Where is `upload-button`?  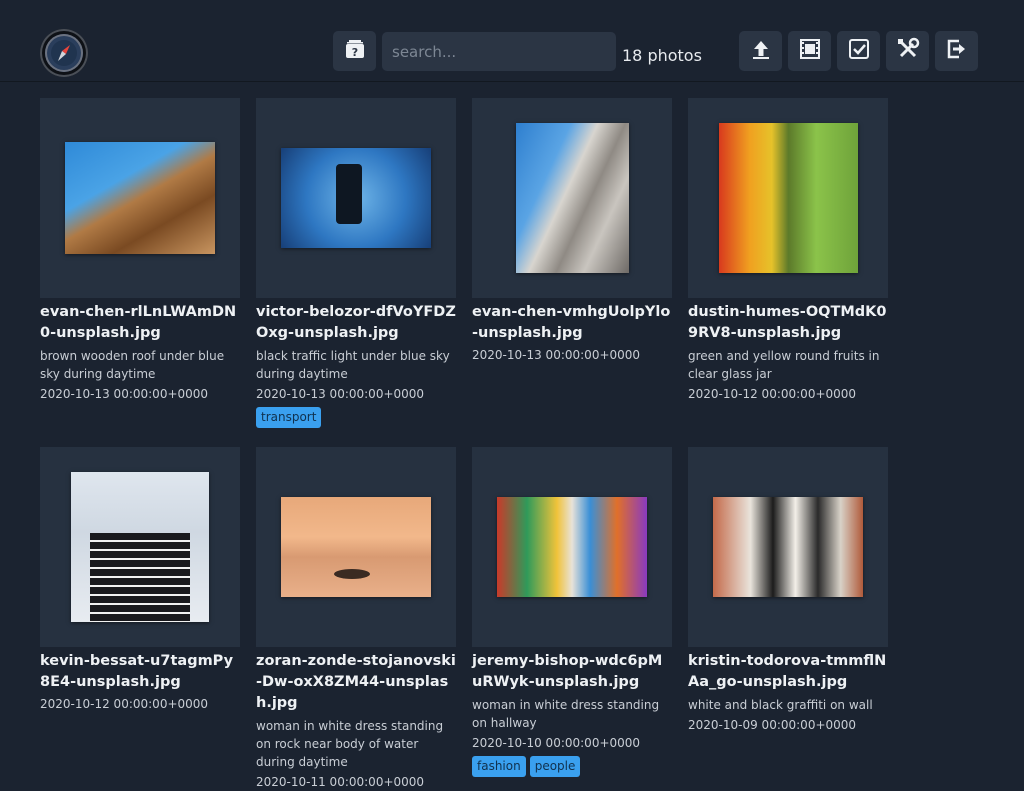 upload-button is located at coordinates (760, 51).